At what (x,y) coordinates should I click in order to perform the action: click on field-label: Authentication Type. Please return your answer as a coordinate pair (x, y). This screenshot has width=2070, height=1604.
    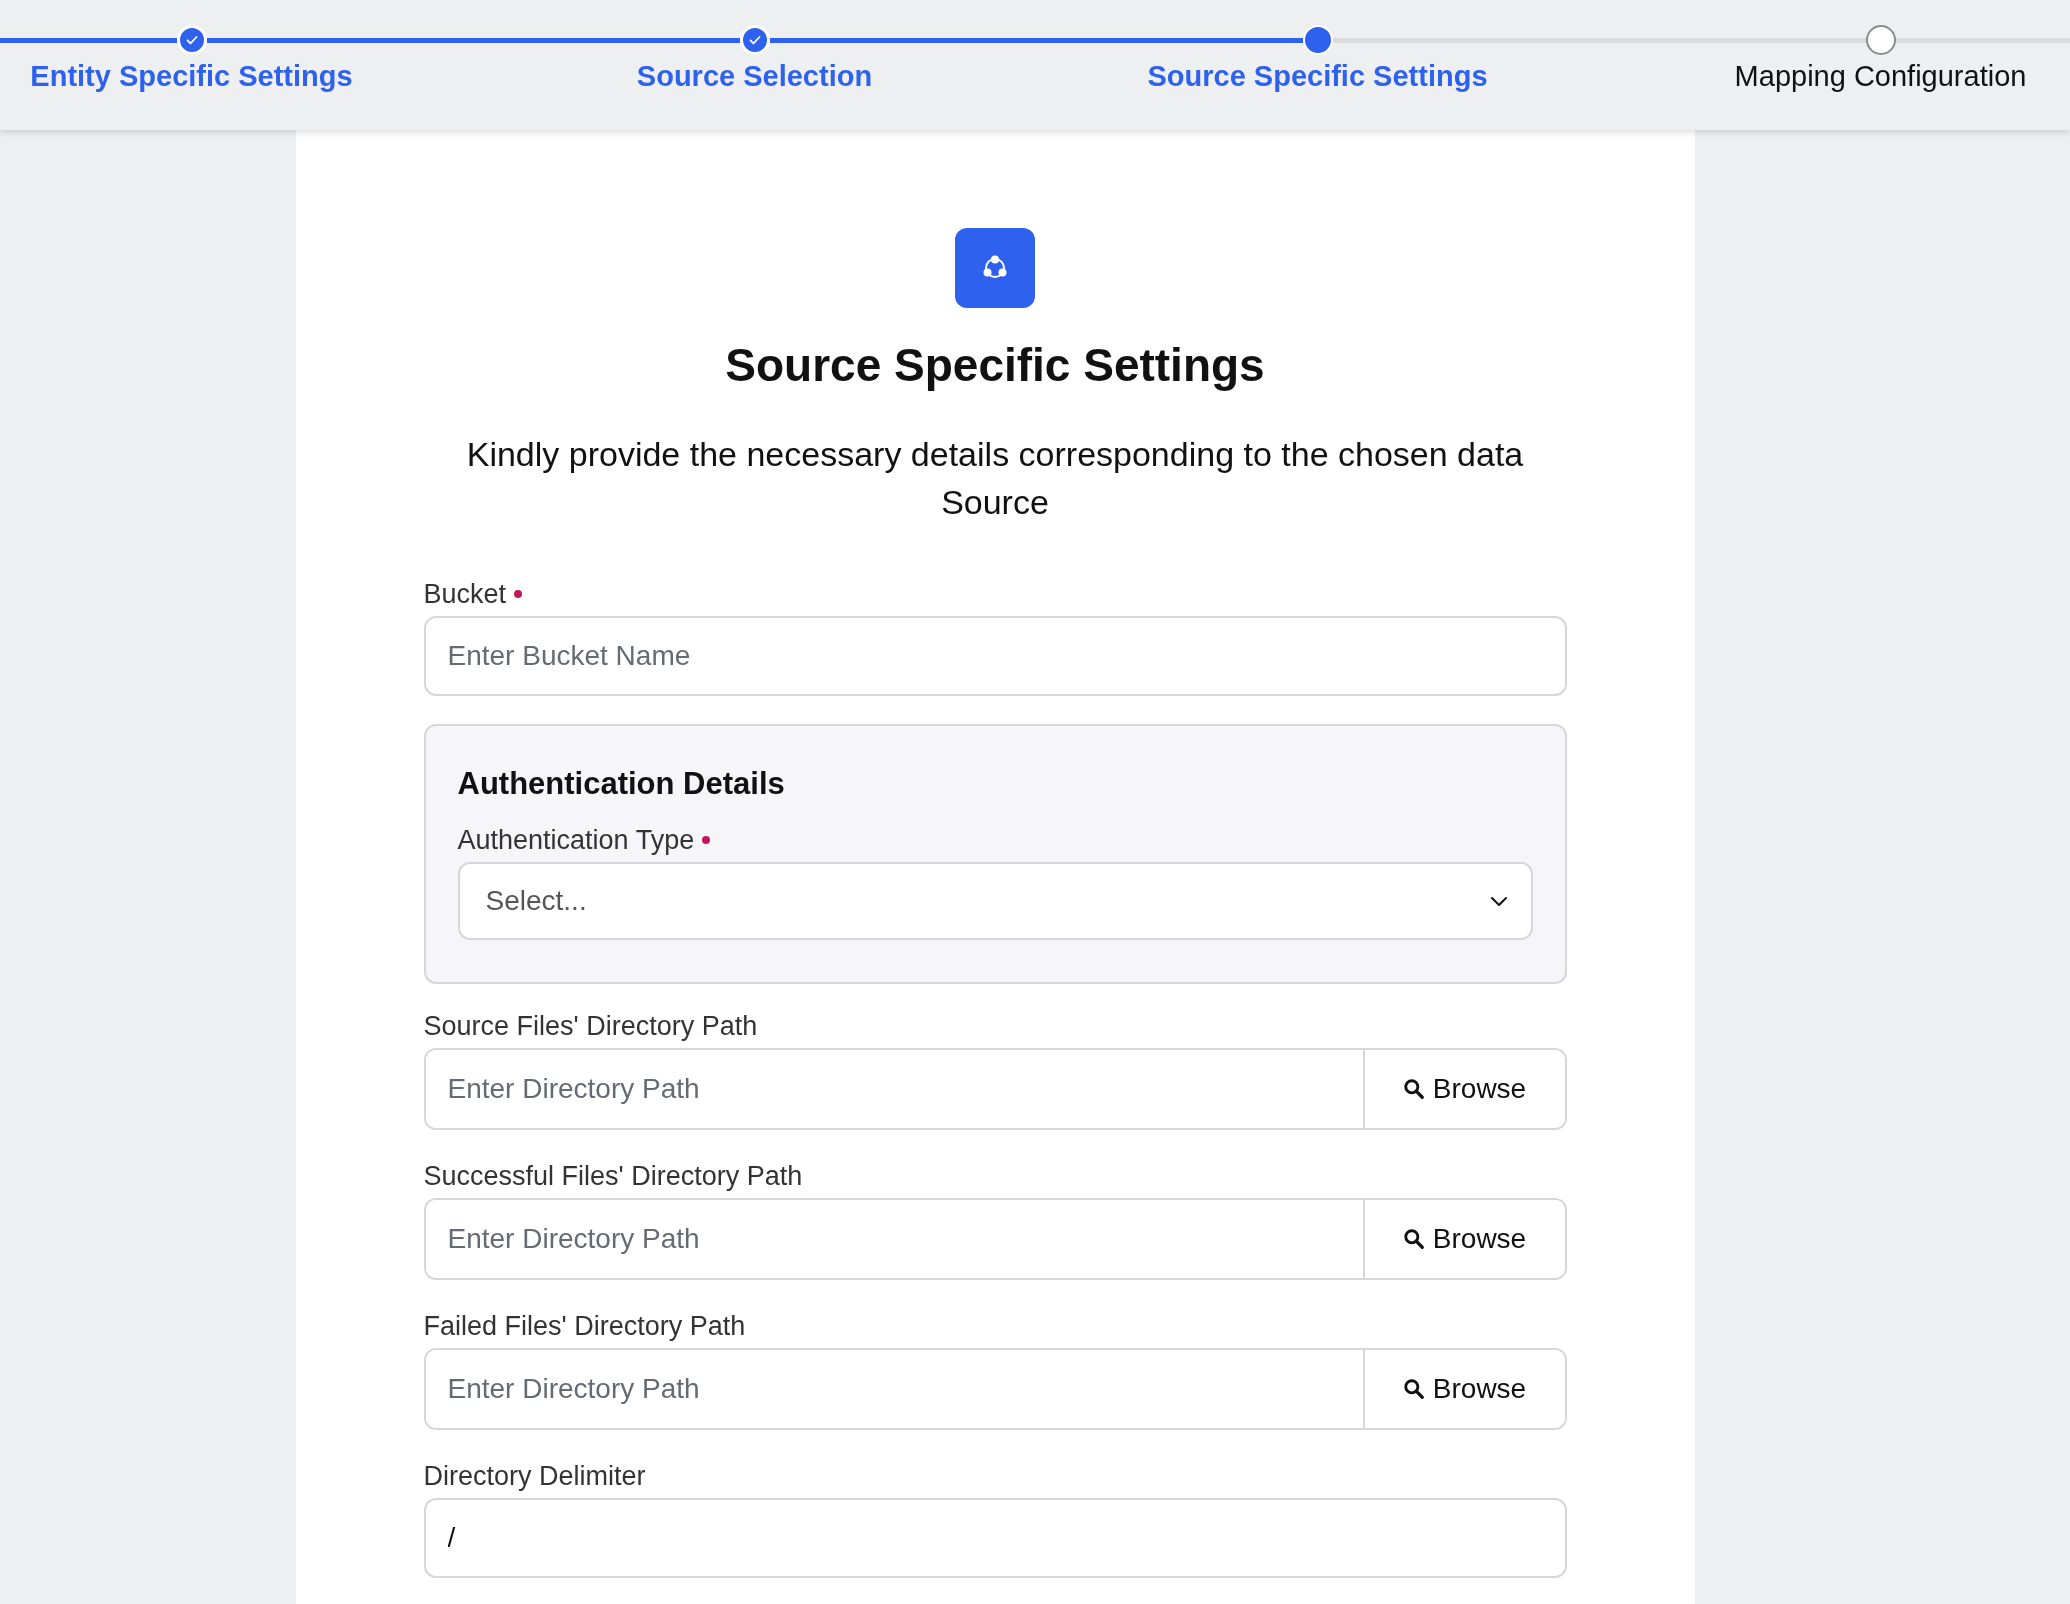
    Looking at the image, I should click on (576, 840).